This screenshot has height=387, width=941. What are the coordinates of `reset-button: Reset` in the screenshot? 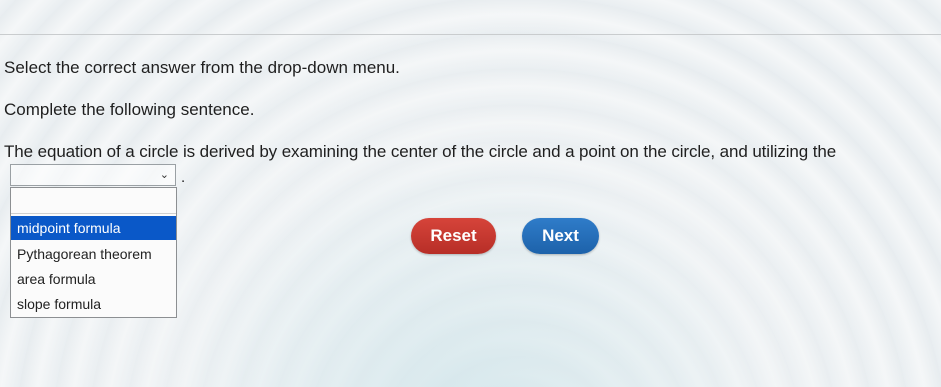 It's located at (453, 236).